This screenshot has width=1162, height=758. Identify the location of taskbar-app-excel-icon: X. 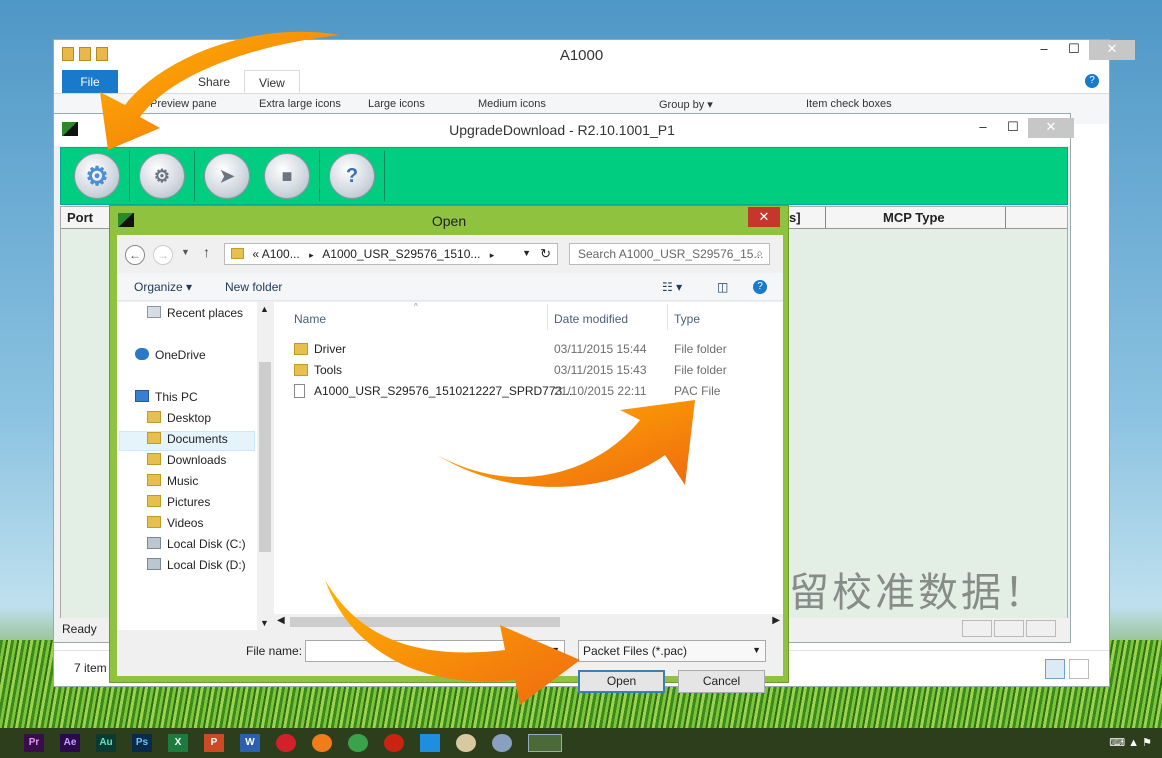
(178, 743).